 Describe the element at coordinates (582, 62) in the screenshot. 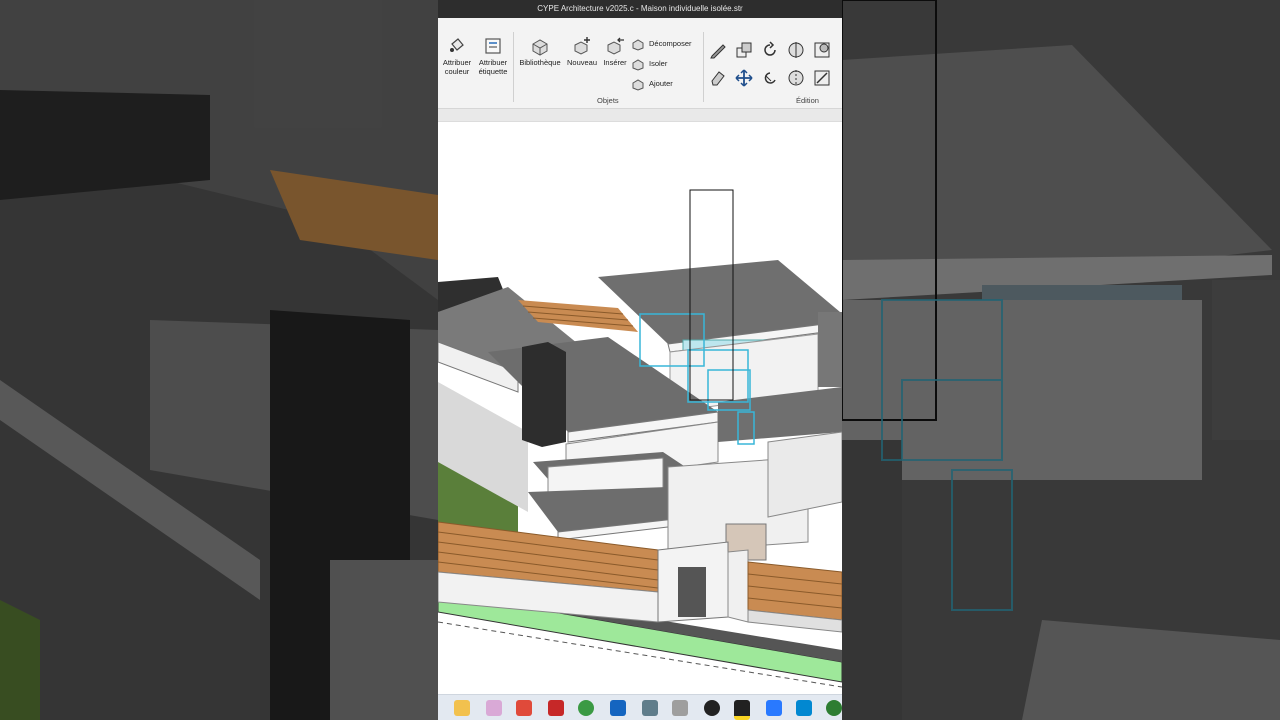

I see `nouveau-label: Nouveau` at that location.